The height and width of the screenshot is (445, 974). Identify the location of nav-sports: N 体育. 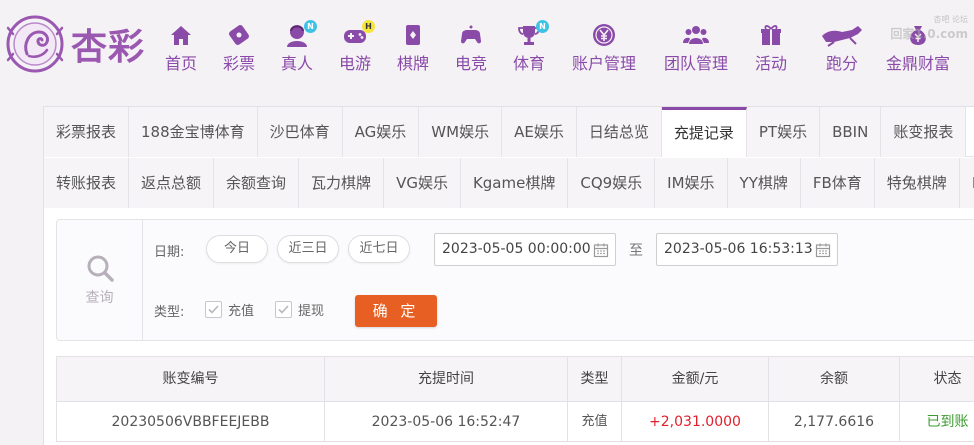
(531, 47).